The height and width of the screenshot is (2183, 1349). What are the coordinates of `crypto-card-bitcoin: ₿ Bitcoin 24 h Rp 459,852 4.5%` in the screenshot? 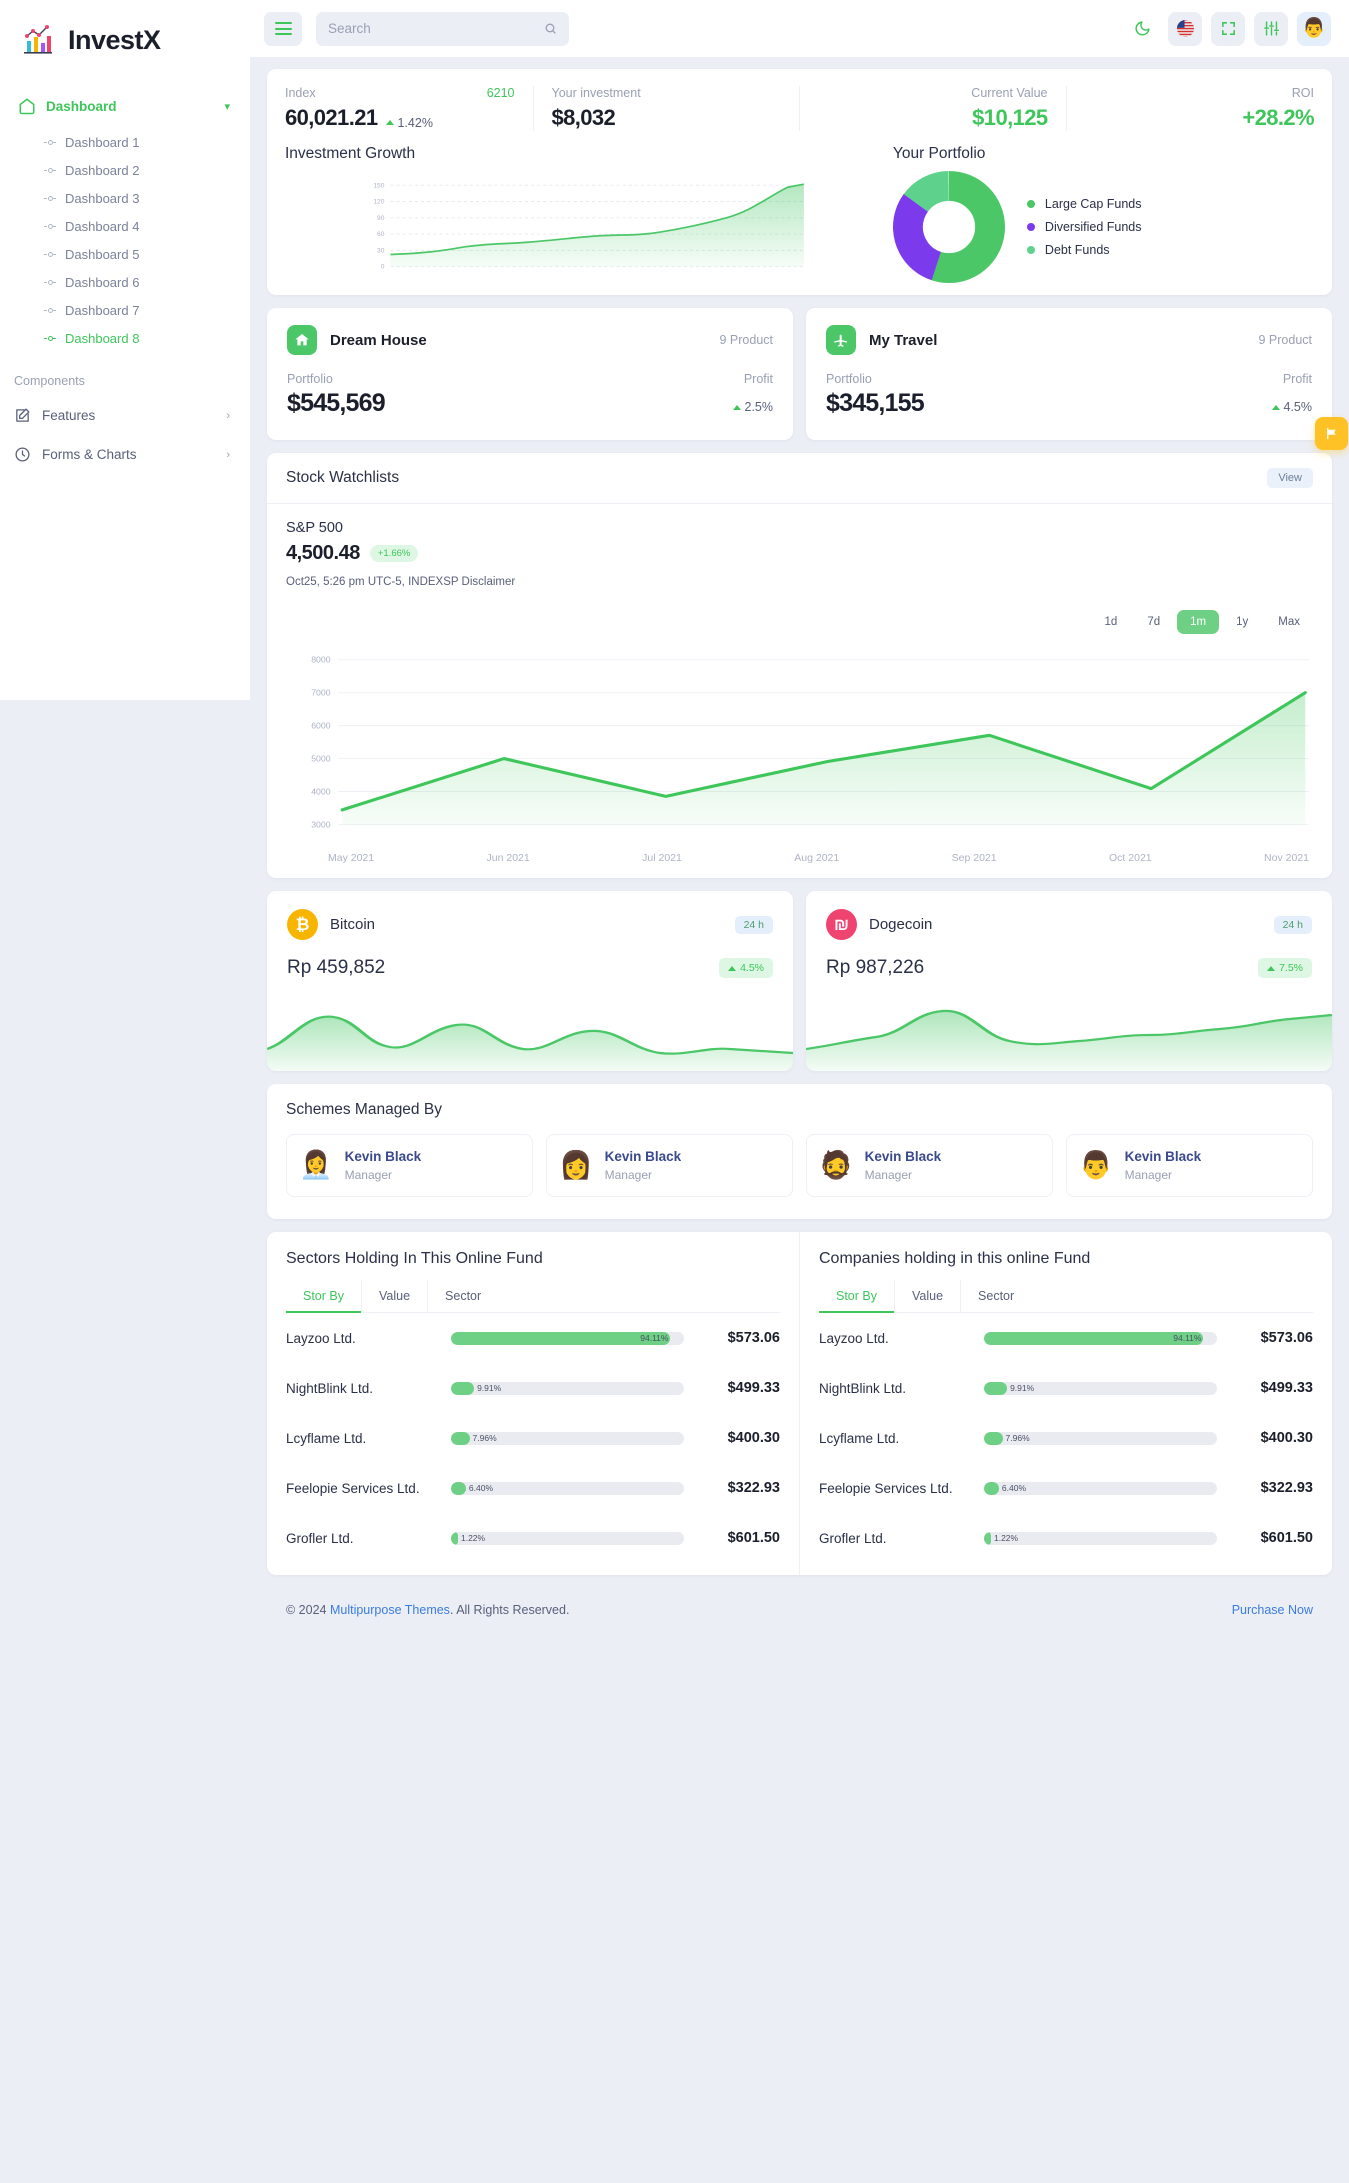 It's located at (530, 981).